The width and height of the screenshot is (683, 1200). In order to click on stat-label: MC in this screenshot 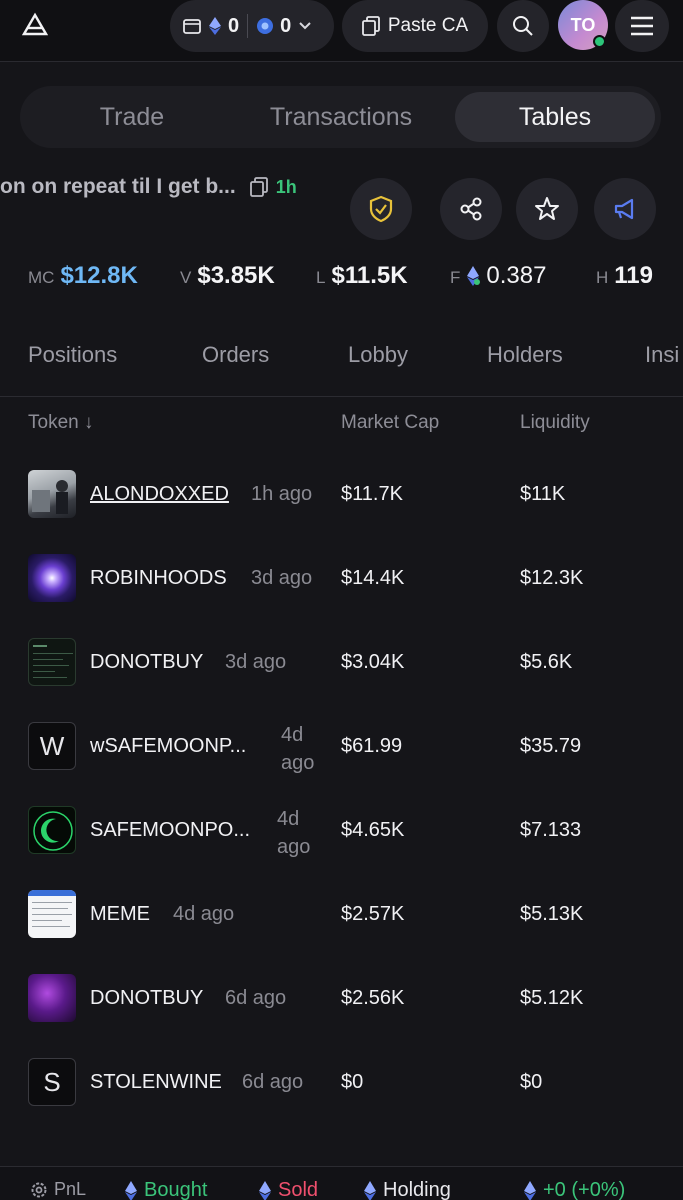, I will do `click(41, 277)`.